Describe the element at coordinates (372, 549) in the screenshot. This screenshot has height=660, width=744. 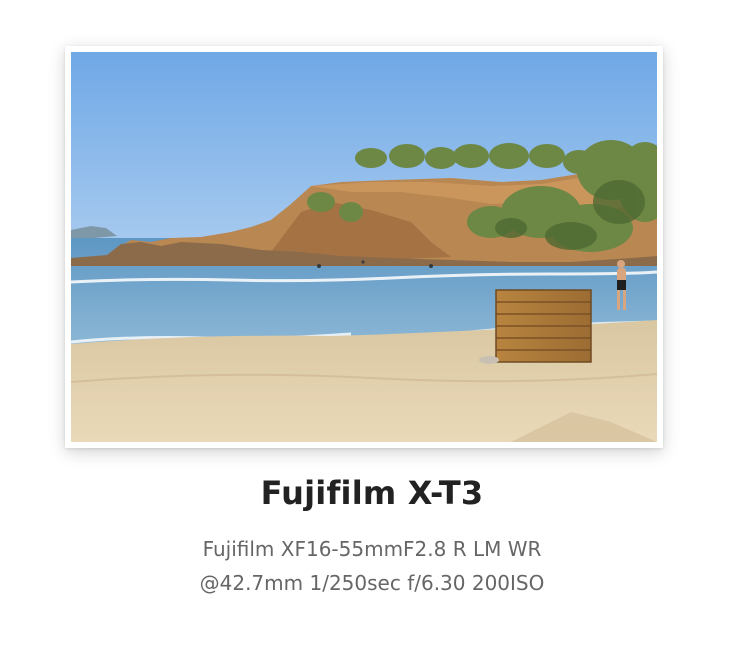
I see `lens-name: Fujifilm XF16-55mmF2.8 R LM WR` at that location.